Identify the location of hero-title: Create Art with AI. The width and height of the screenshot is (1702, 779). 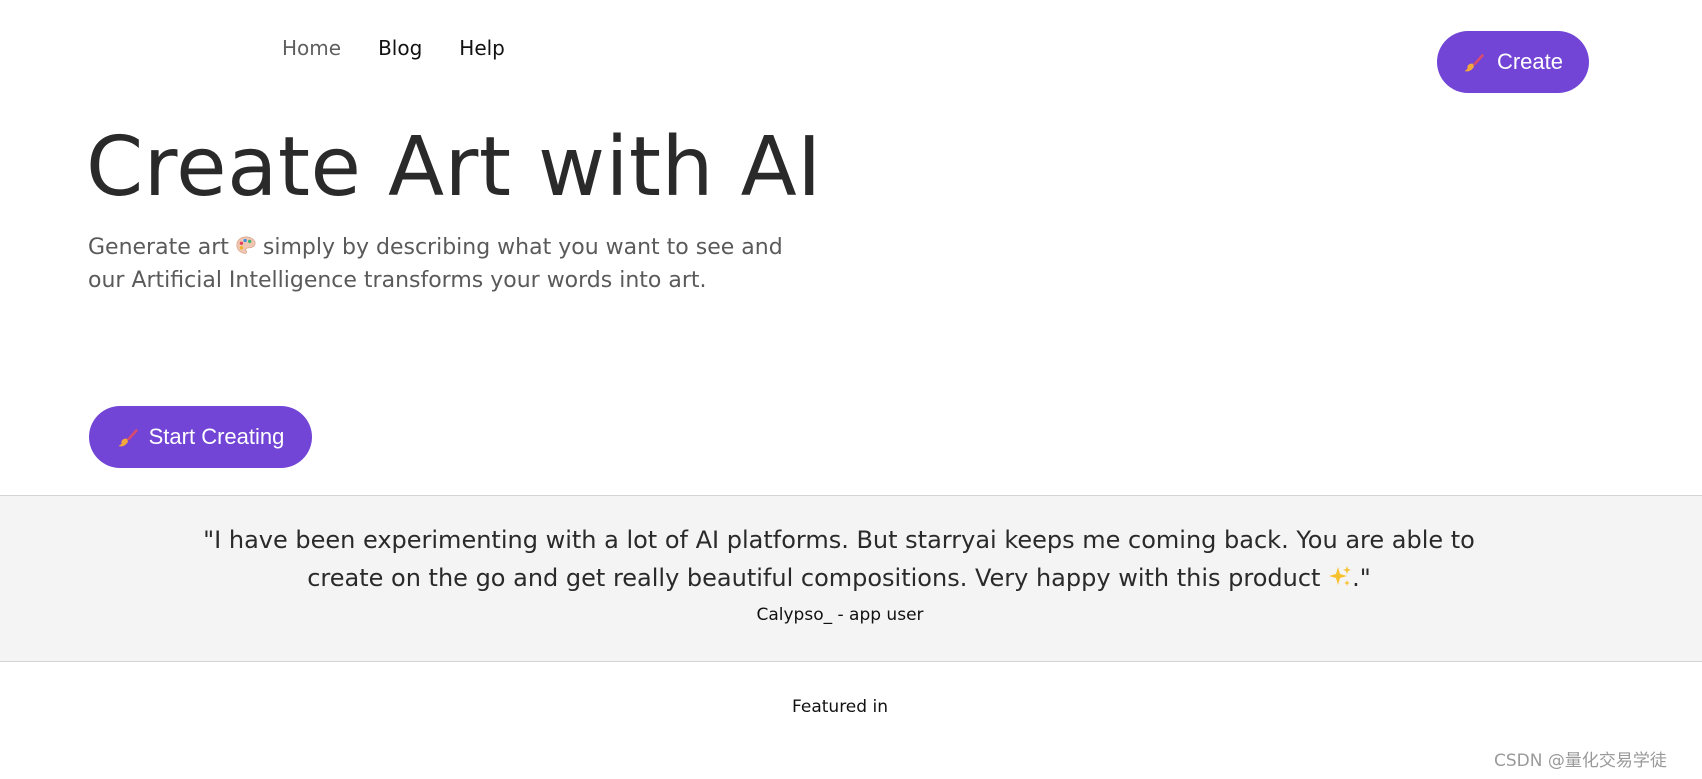
(454, 167).